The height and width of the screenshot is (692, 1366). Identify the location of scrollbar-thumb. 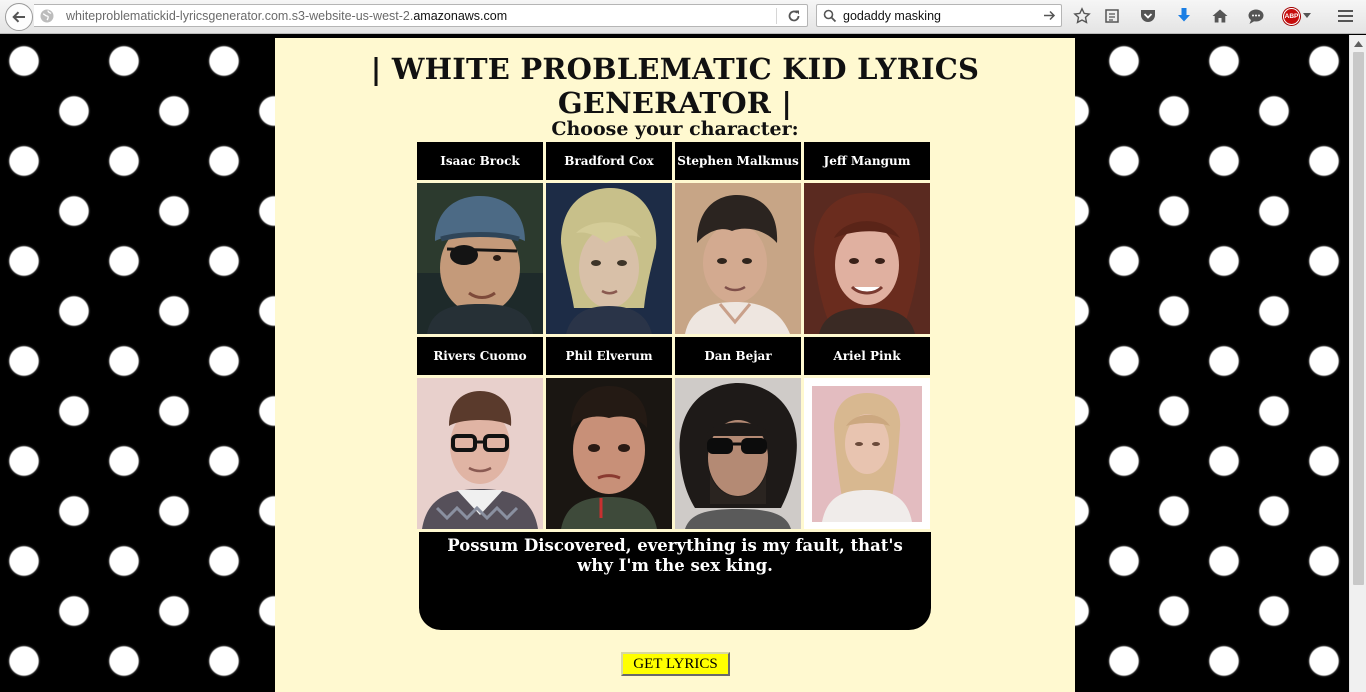
(1358, 318).